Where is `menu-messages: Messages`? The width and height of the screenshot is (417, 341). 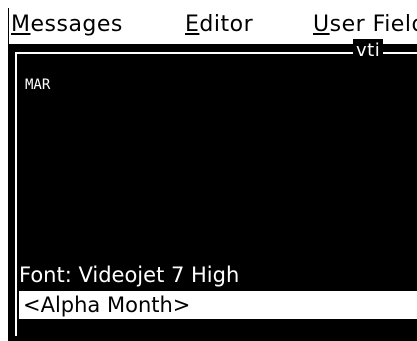
menu-messages: Messages is located at coordinates (67, 25).